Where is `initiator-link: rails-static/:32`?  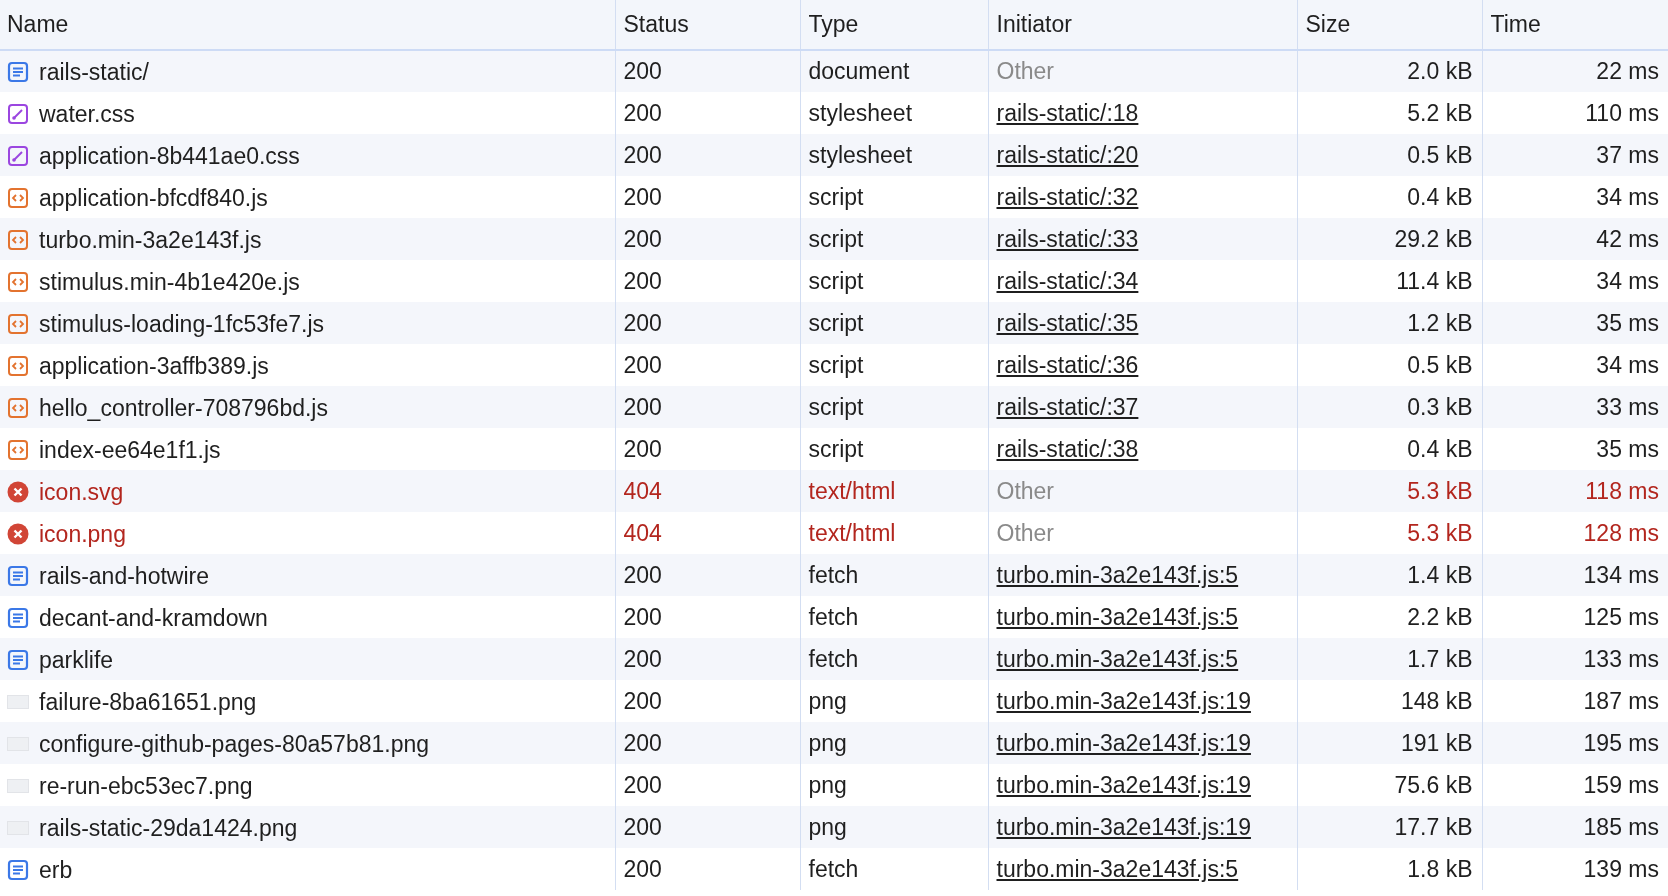
initiator-link: rails-static/:32 is located at coordinates (1067, 196).